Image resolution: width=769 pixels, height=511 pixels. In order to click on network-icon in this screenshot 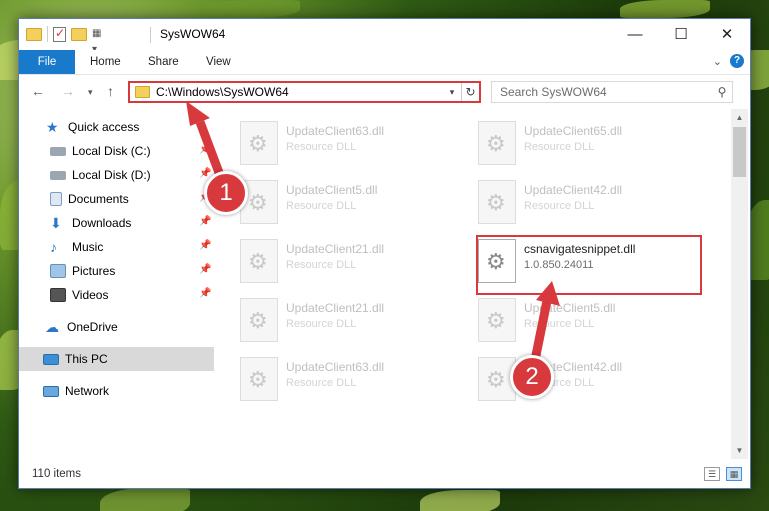, I will do `click(51, 391)`.